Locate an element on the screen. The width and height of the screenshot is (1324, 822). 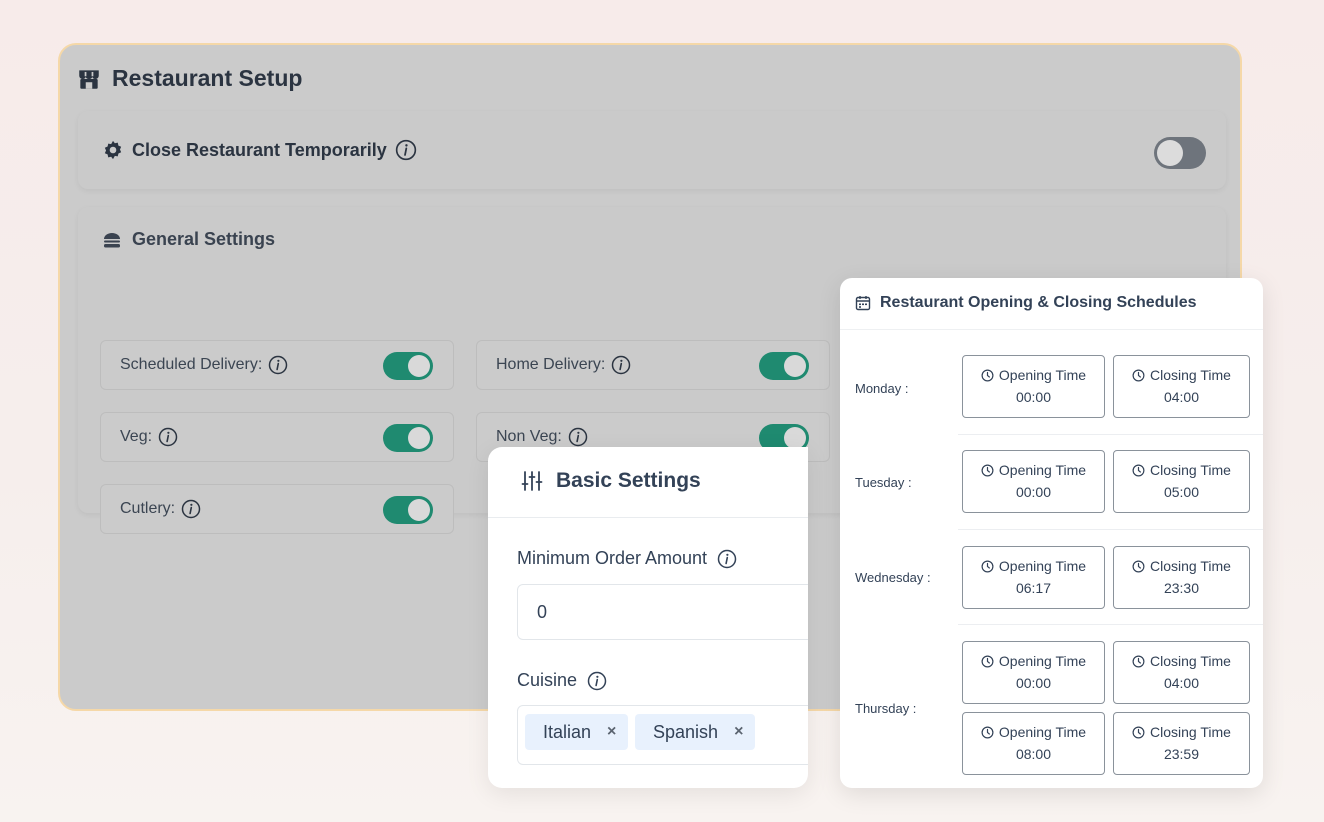
cuisine-tag-label: Spanish is located at coordinates (686, 731).